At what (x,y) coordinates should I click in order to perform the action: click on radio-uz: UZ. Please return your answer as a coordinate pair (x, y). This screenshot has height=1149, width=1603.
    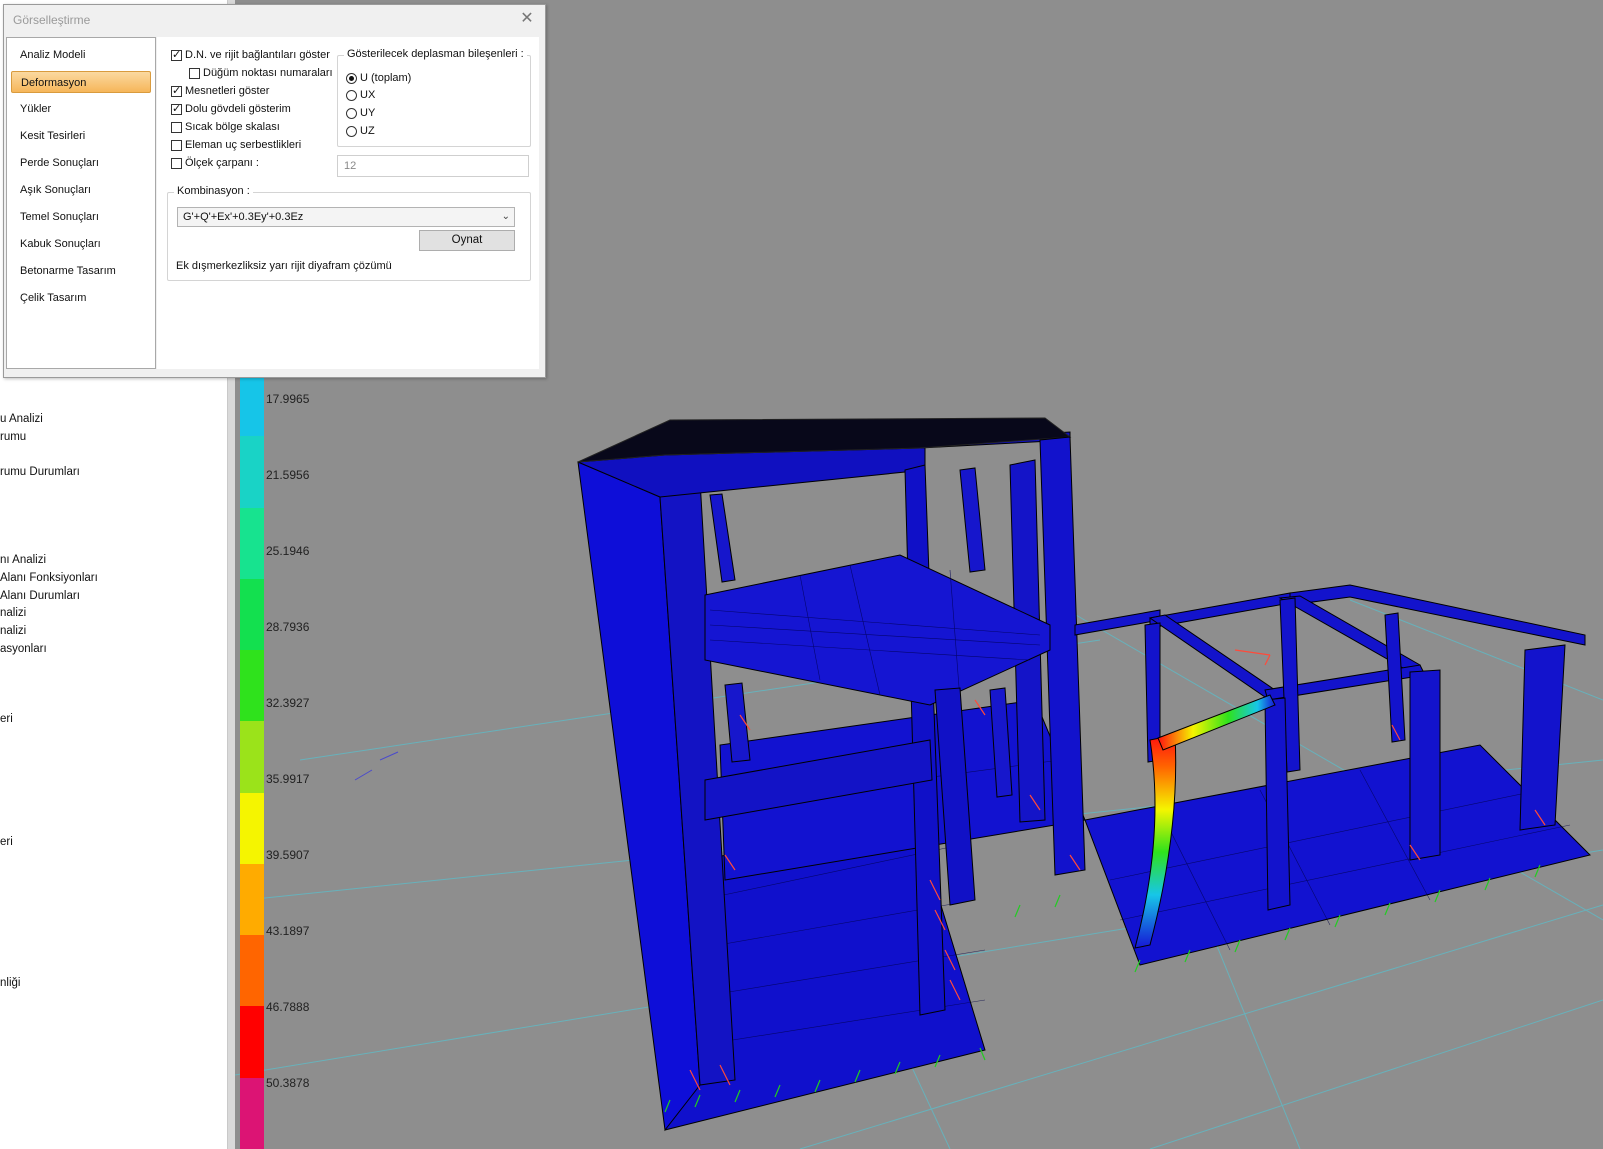
    Looking at the image, I should click on (360, 131).